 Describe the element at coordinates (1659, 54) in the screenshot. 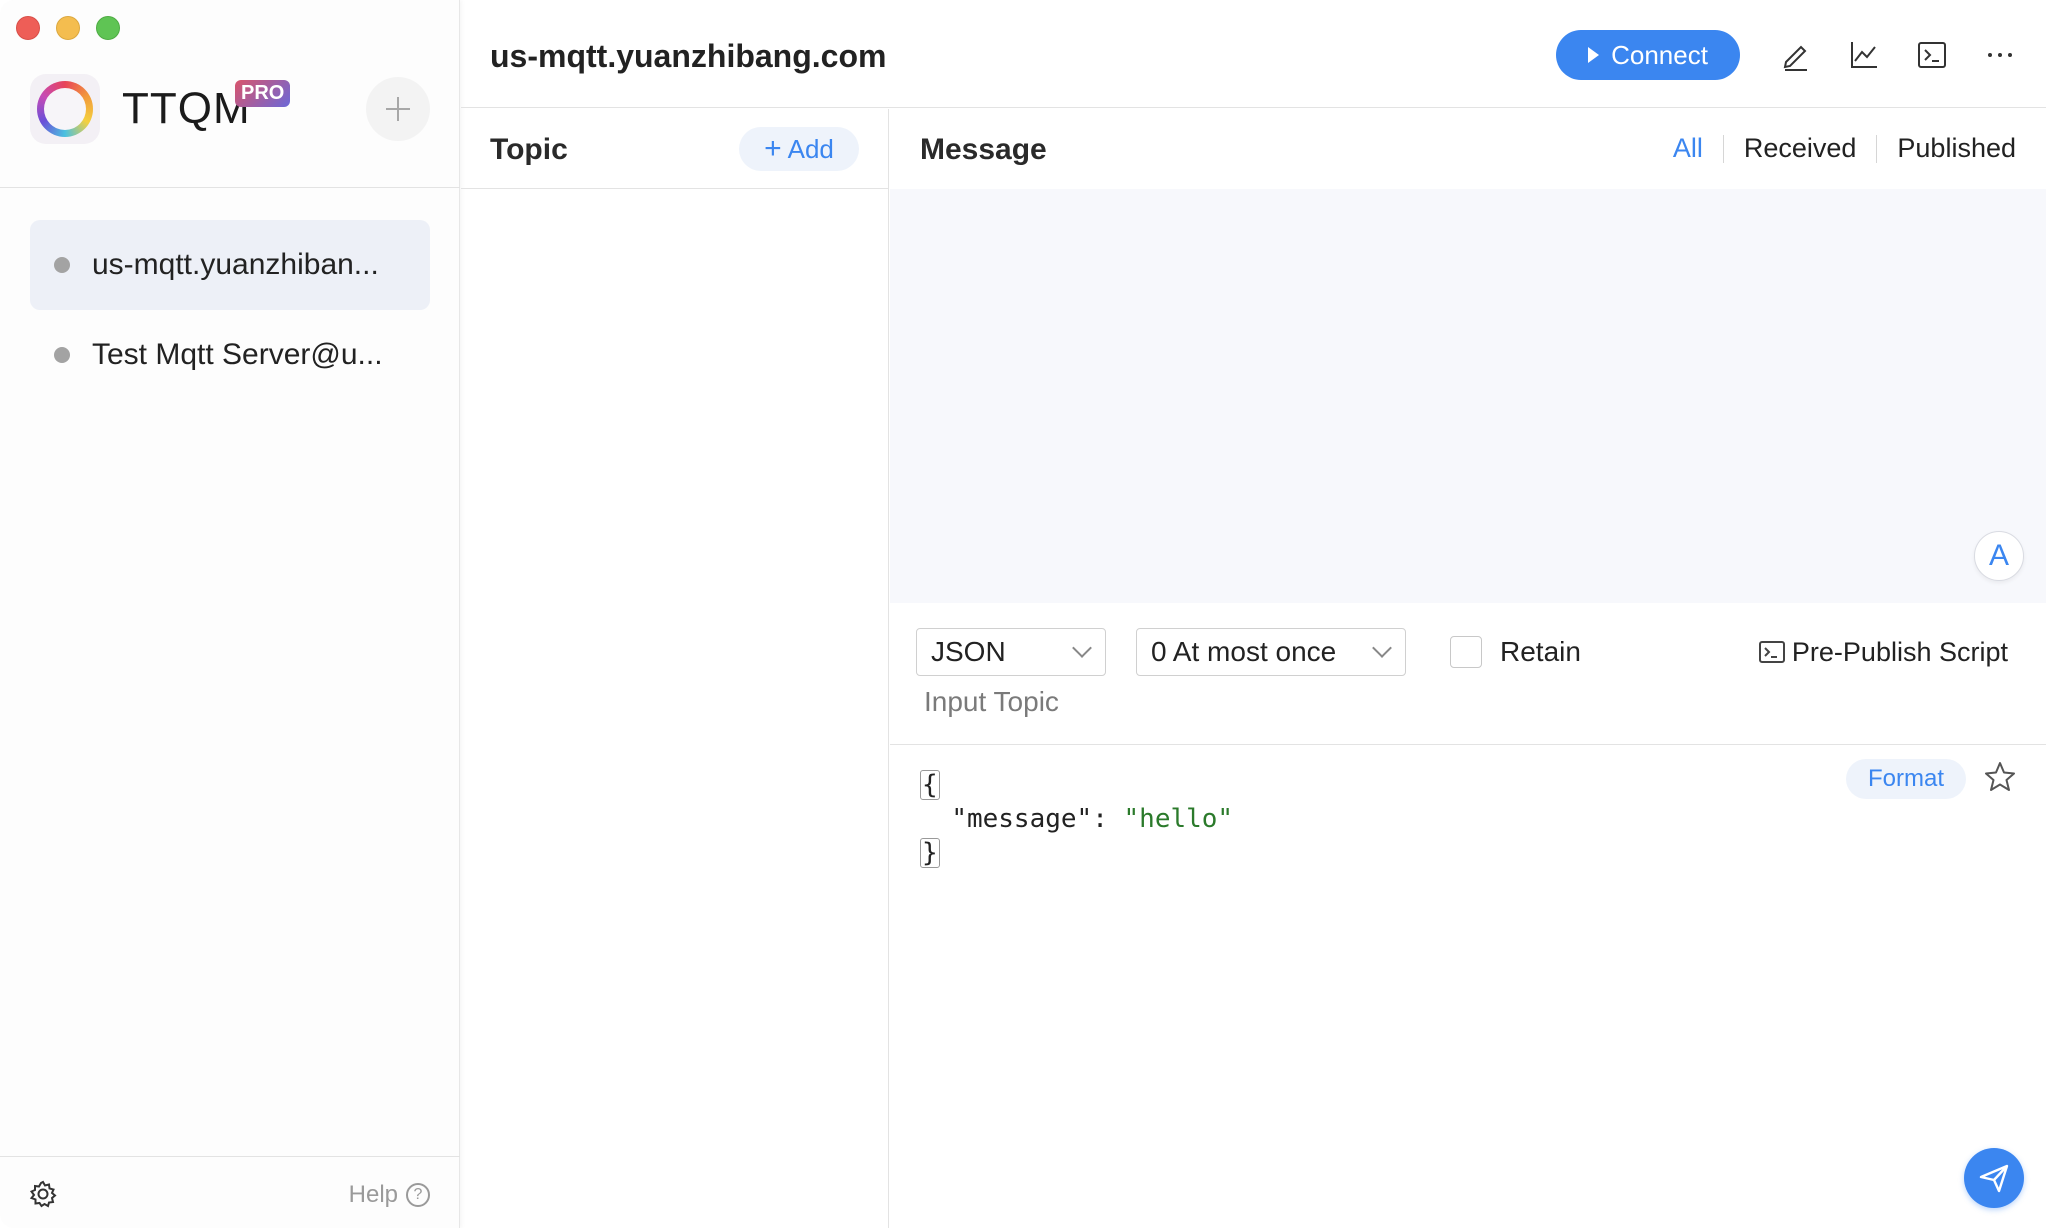

I see `connect-label: Connect` at that location.